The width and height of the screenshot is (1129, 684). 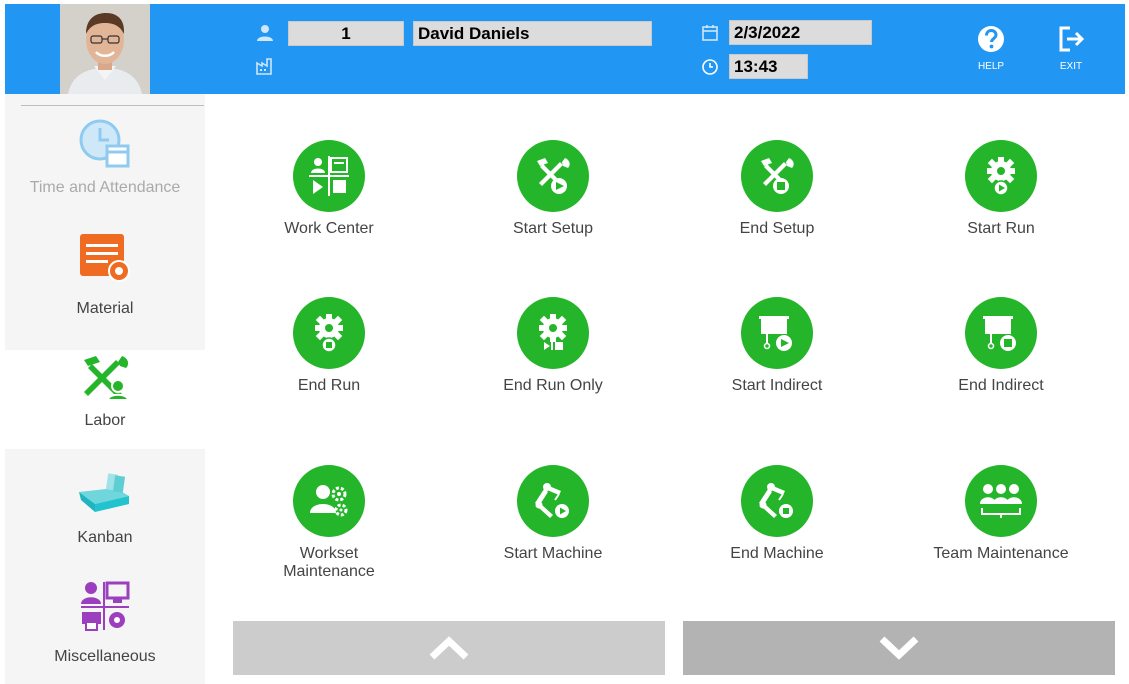 I want to click on exit-label: EXIT, so click(x=1071, y=66).